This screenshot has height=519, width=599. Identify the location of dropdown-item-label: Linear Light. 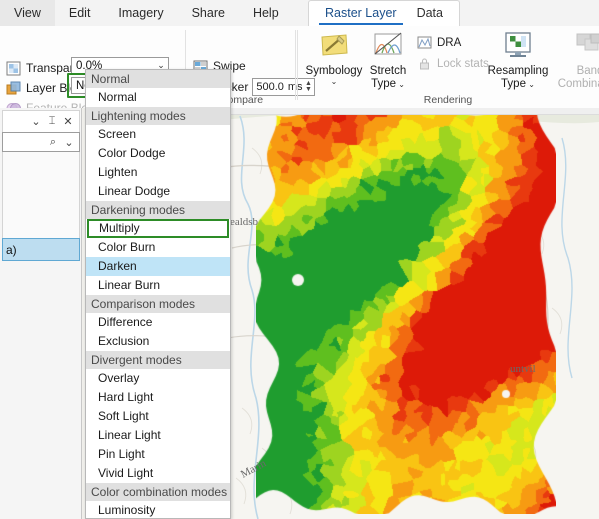
(129, 435).